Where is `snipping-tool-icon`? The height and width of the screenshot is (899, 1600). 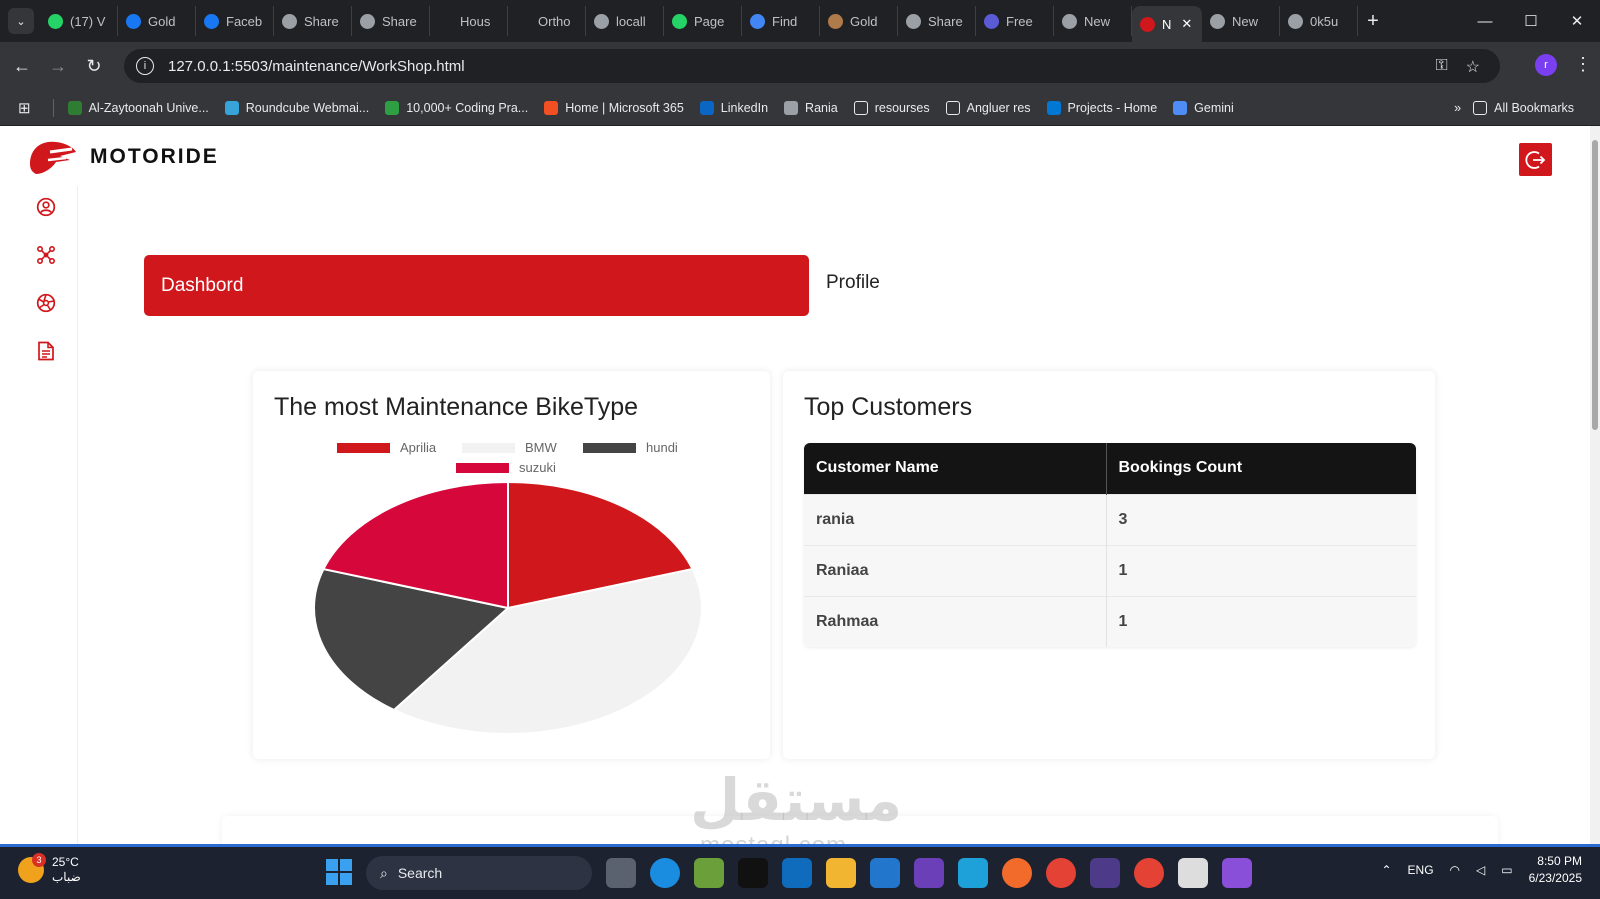 snipping-tool-icon is located at coordinates (1193, 873).